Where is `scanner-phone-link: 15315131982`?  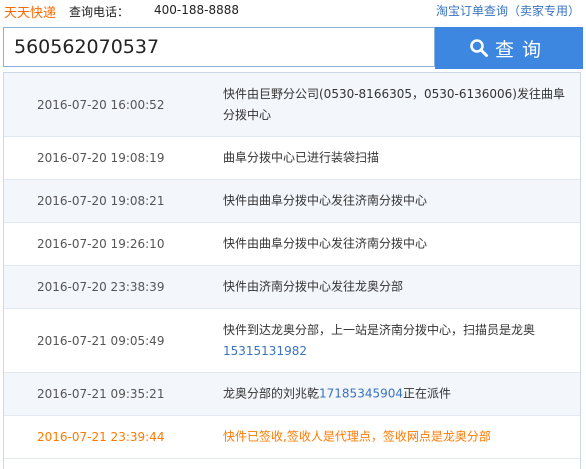 scanner-phone-link: 15315131982 is located at coordinates (265, 351).